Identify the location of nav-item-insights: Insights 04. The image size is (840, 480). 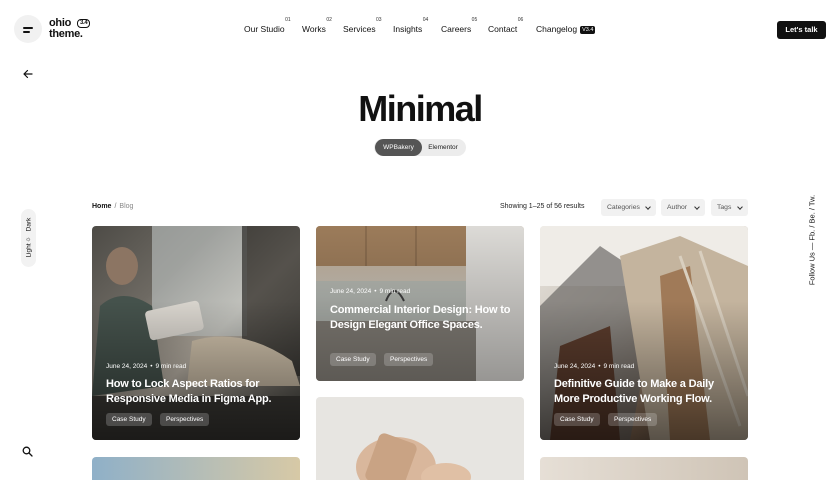
(410, 25).